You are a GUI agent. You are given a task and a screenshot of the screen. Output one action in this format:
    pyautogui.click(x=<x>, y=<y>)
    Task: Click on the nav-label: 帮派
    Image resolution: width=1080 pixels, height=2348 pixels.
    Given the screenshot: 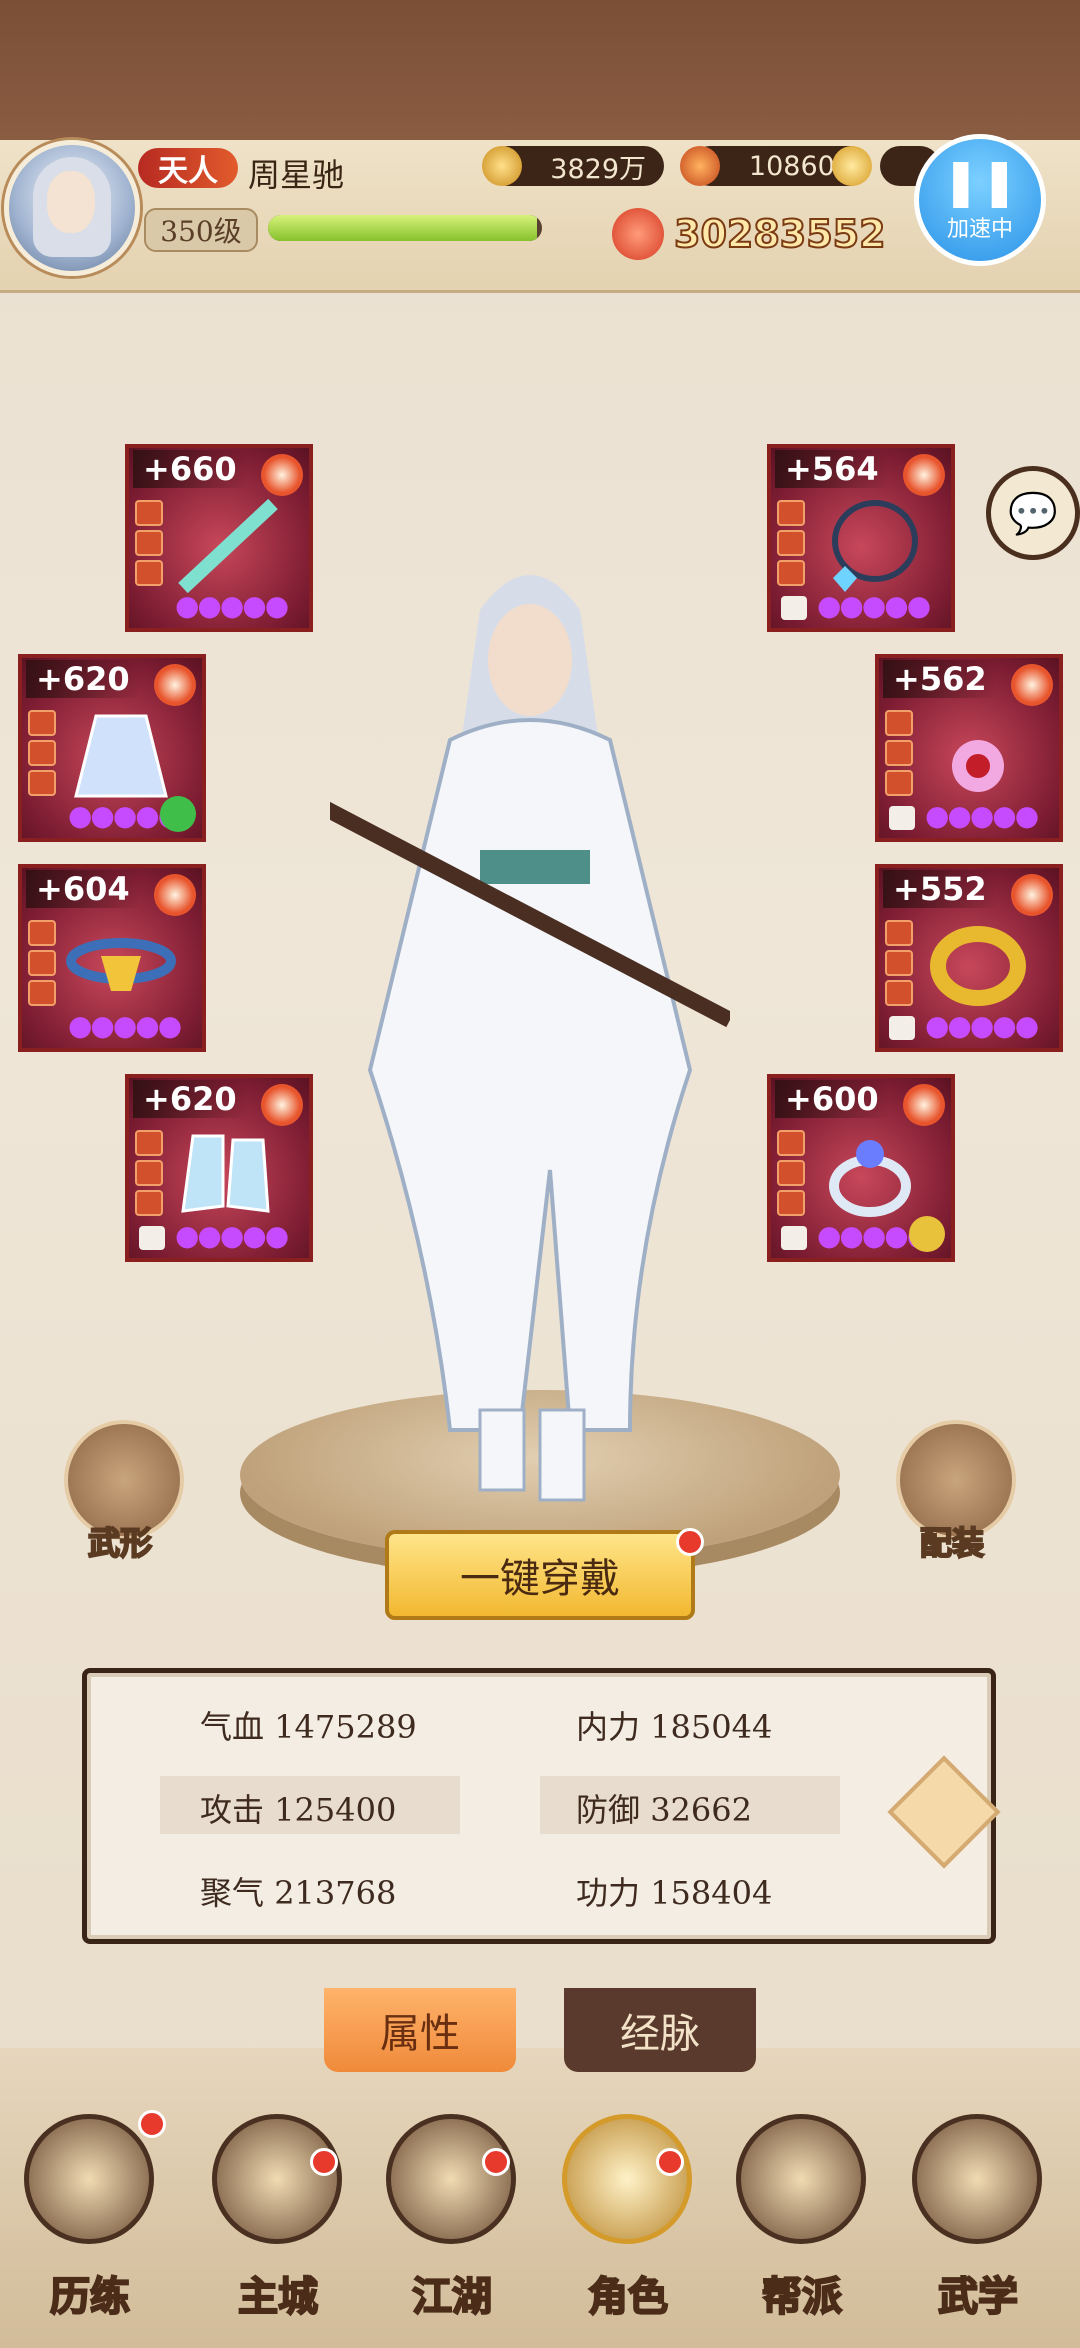 What is the action you would take?
    pyautogui.click(x=802, y=2296)
    